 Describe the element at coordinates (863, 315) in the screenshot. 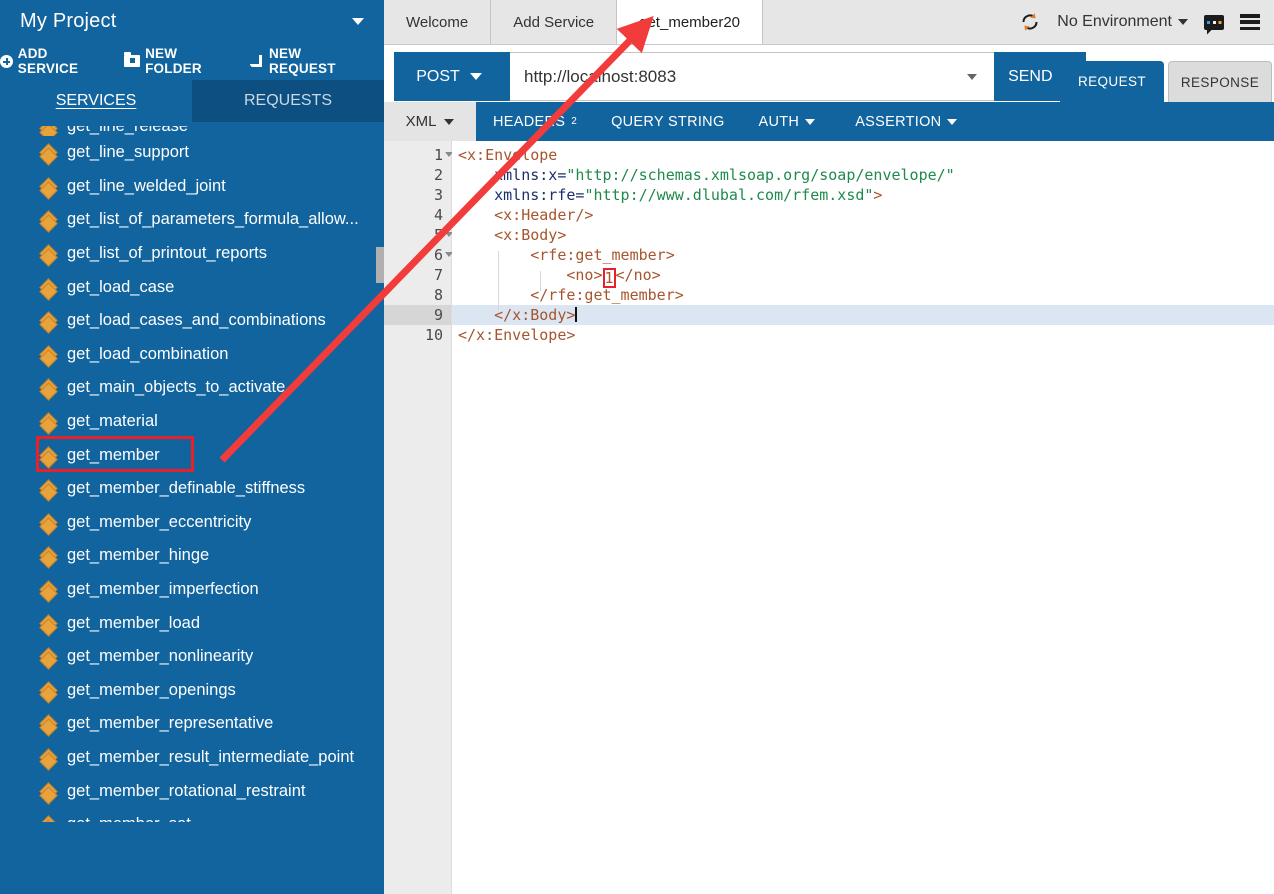

I see `code-line: </x:Body>` at that location.